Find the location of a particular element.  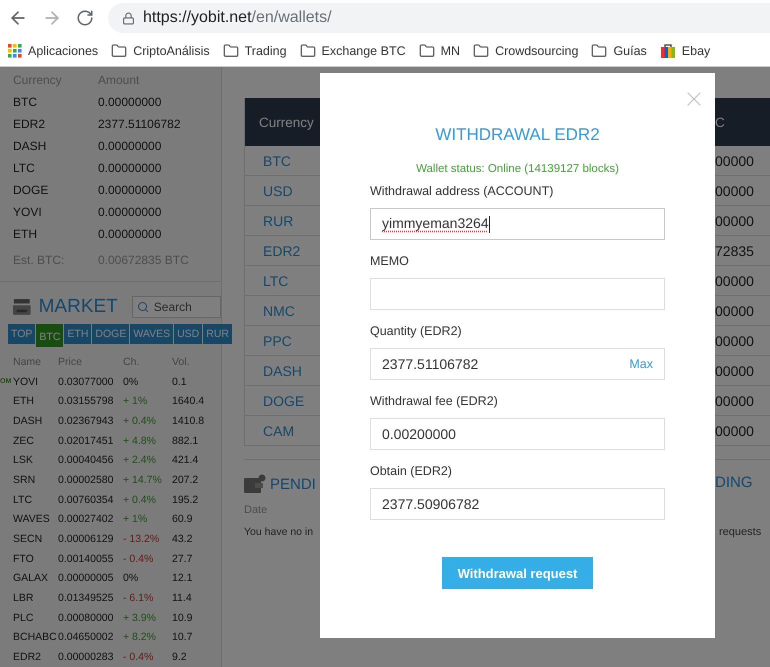

max-link: Max is located at coordinates (641, 364).